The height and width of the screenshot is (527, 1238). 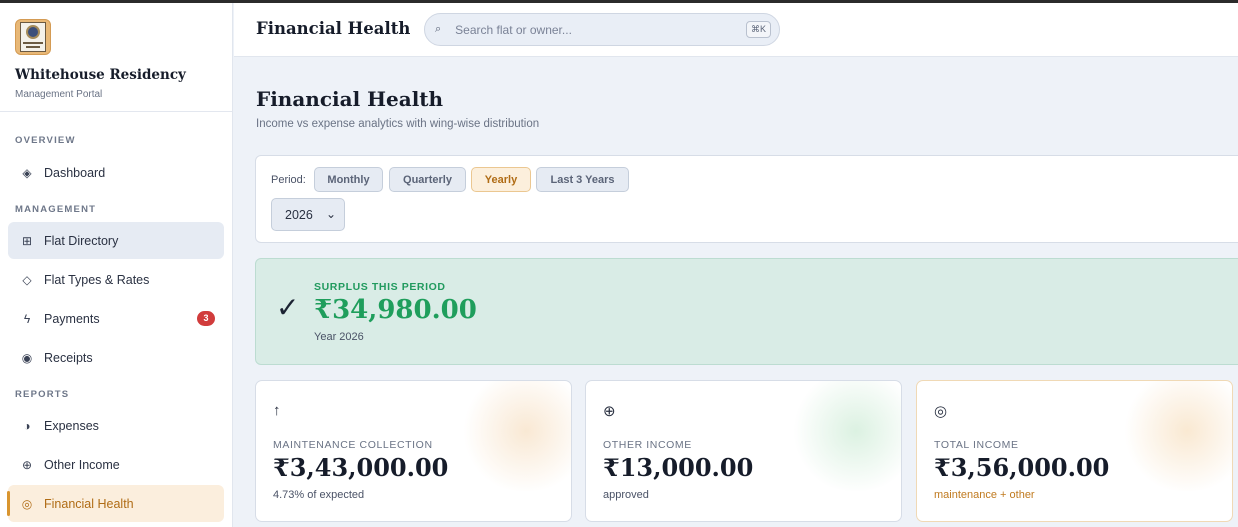 I want to click on sidebar-item-dashboard: ◈ Dashboard, so click(x=116, y=172).